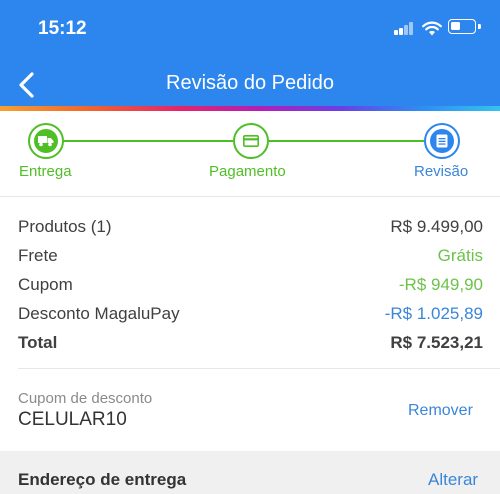  What do you see at coordinates (436, 226) in the screenshot?
I see `summary-value: R$ 9.499,00` at bounding box center [436, 226].